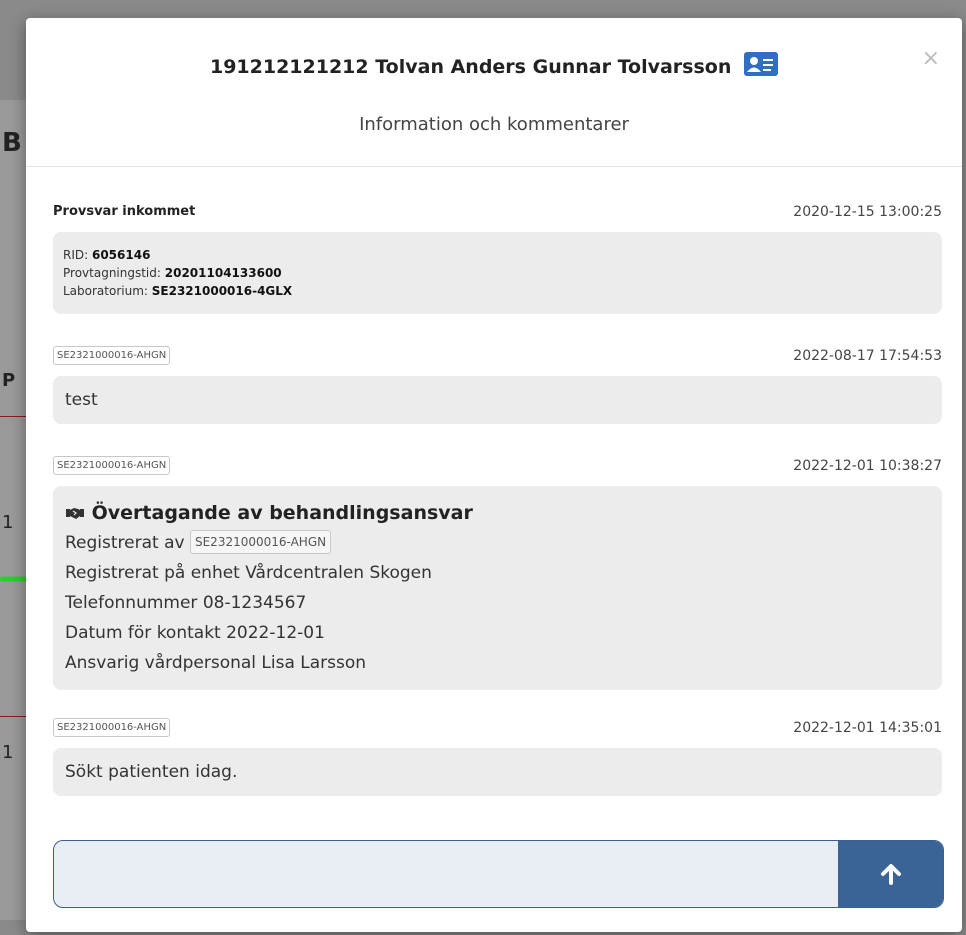  Describe the element at coordinates (867, 728) in the screenshot. I see `comment-timestamp: 2022-12-01 14:35:01` at that location.